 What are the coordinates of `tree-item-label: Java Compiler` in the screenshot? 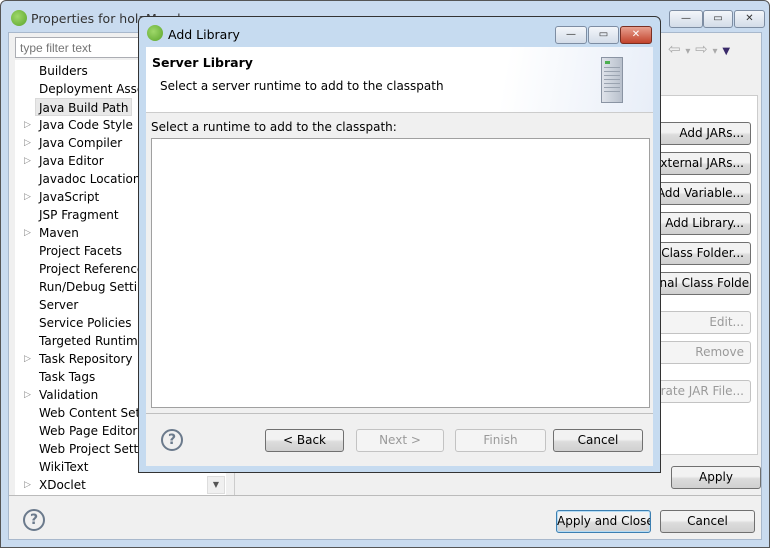 It's located at (81, 143).